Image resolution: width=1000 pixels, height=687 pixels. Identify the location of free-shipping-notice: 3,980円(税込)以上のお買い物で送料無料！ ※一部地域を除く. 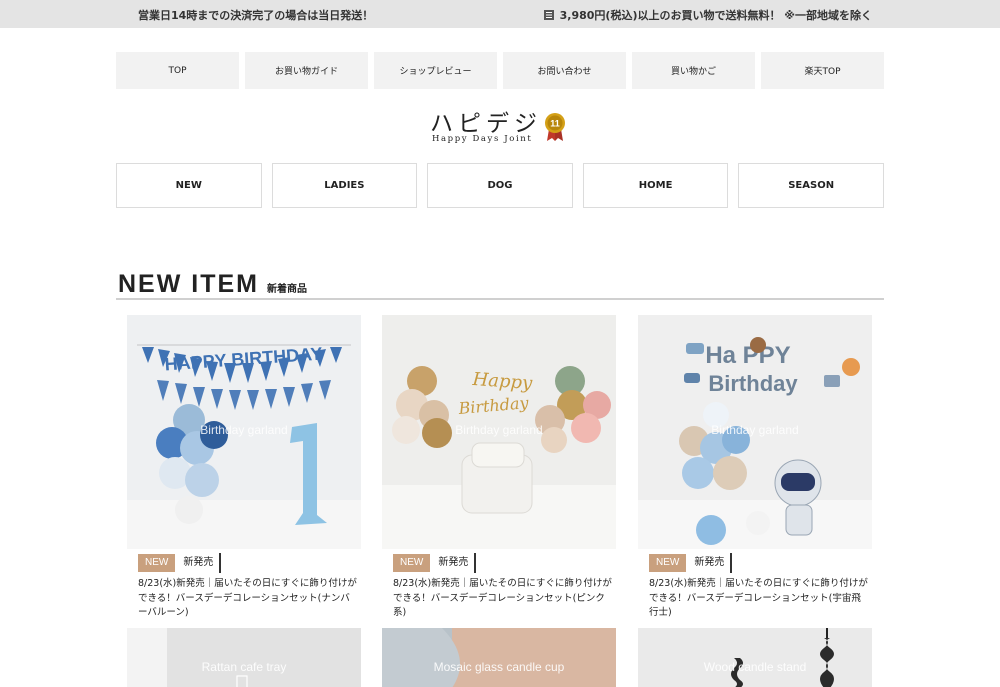
(707, 15).